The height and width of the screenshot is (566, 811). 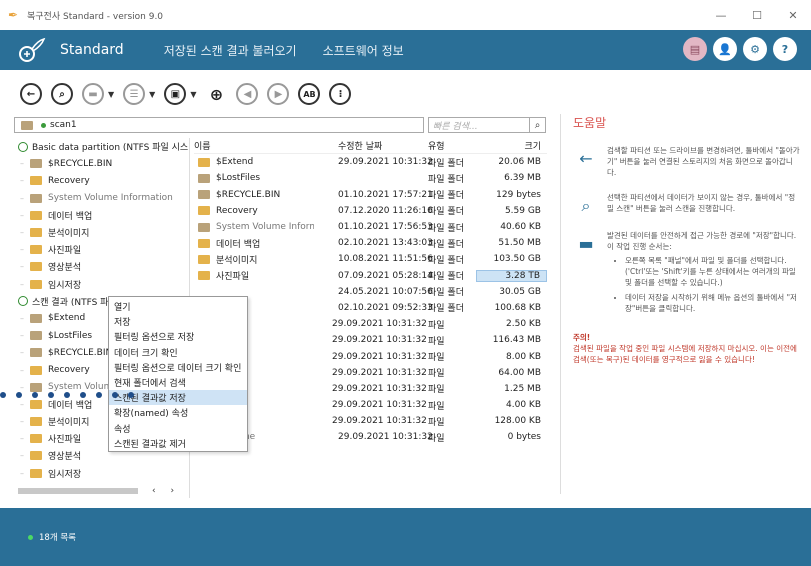 I want to click on cell-date: 07.09.2021 05:28:14, so click(x=373, y=276).